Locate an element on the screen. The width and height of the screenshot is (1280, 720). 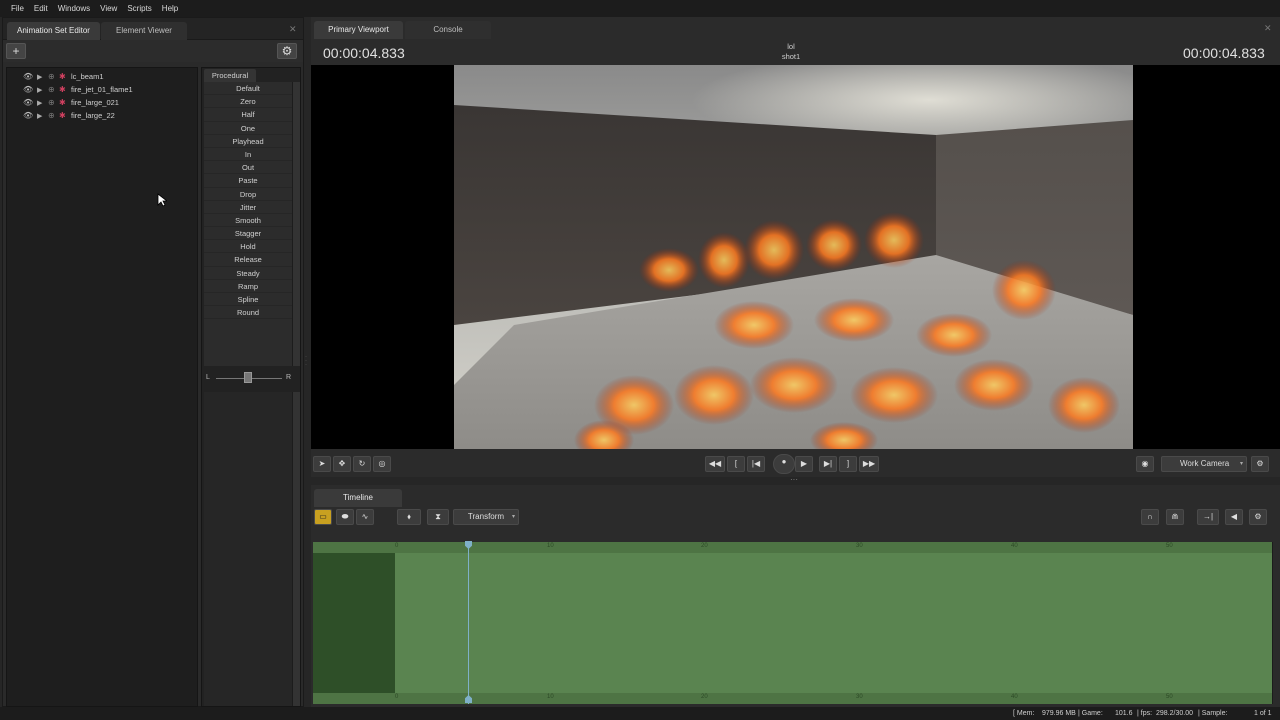
preset-release: Release is located at coordinates (248, 260).